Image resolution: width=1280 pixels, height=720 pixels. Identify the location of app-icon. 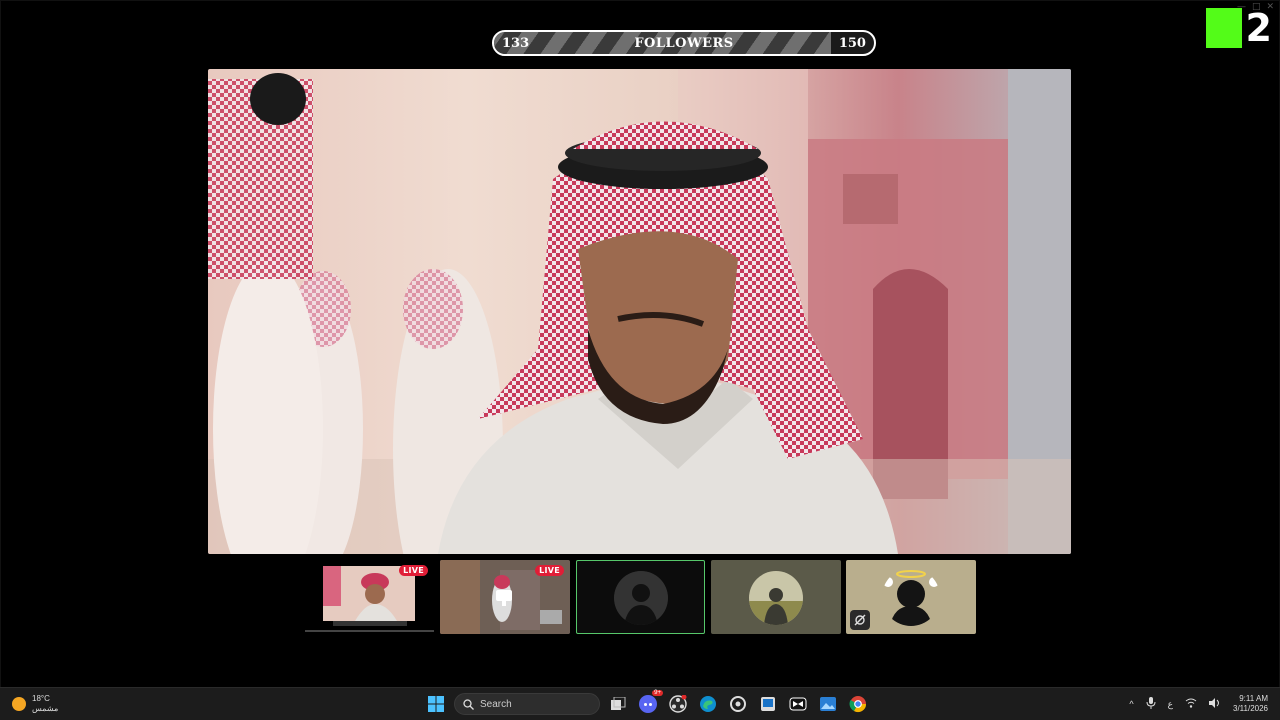
(768, 704).